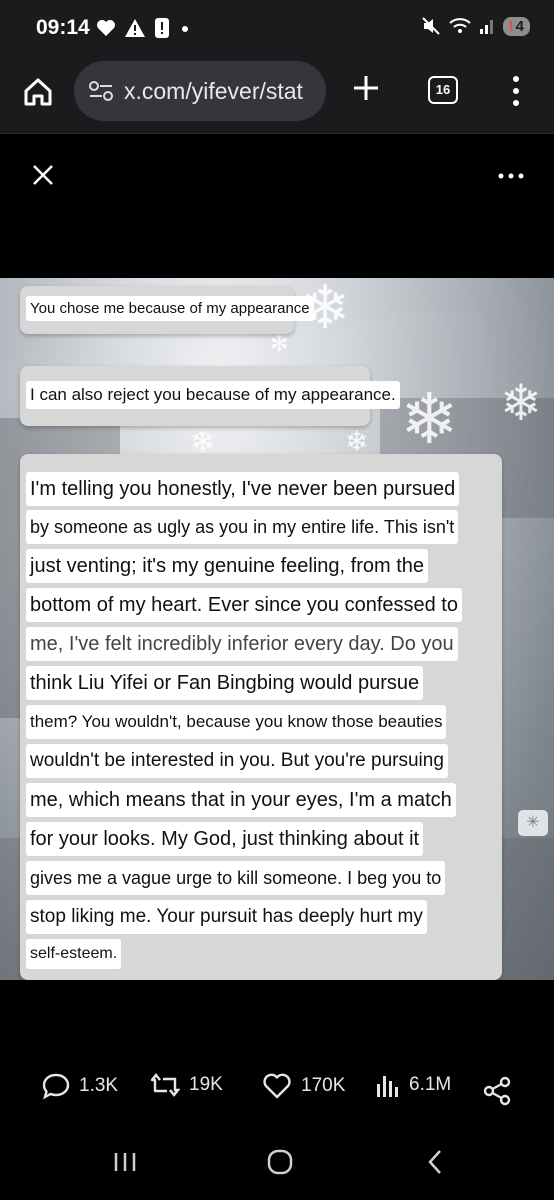 This screenshot has width=554, height=1200. Describe the element at coordinates (277, 1086) in the screenshot. I see `like-icon` at that location.